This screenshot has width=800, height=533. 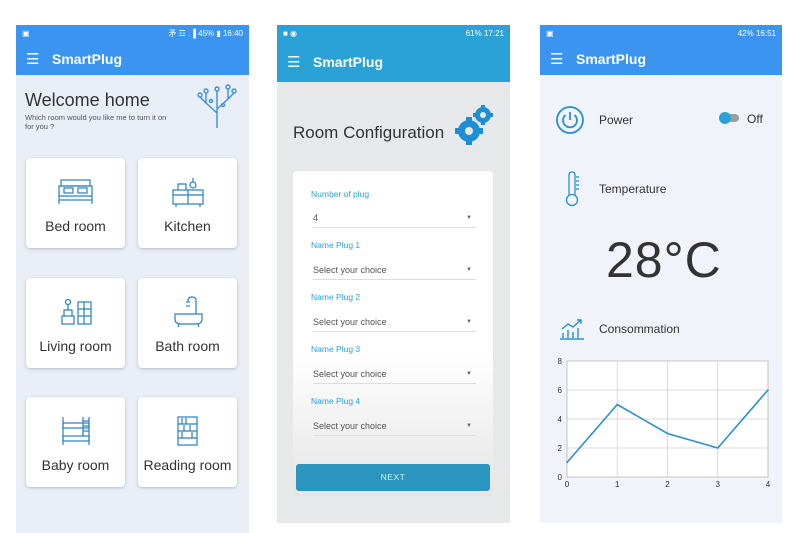 What do you see at coordinates (316, 218) in the screenshot?
I see `select-value: 4` at bounding box center [316, 218].